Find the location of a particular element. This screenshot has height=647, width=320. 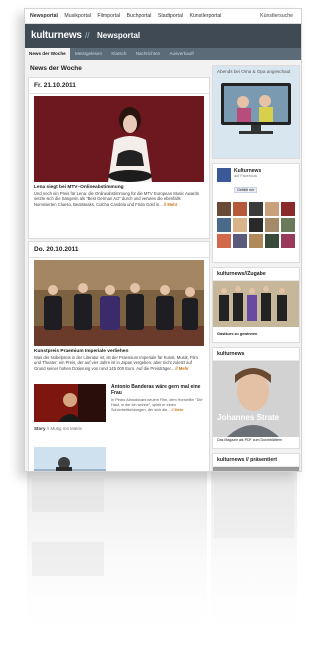

artist-search-link: Künstlersuche is located at coordinates (276, 16).